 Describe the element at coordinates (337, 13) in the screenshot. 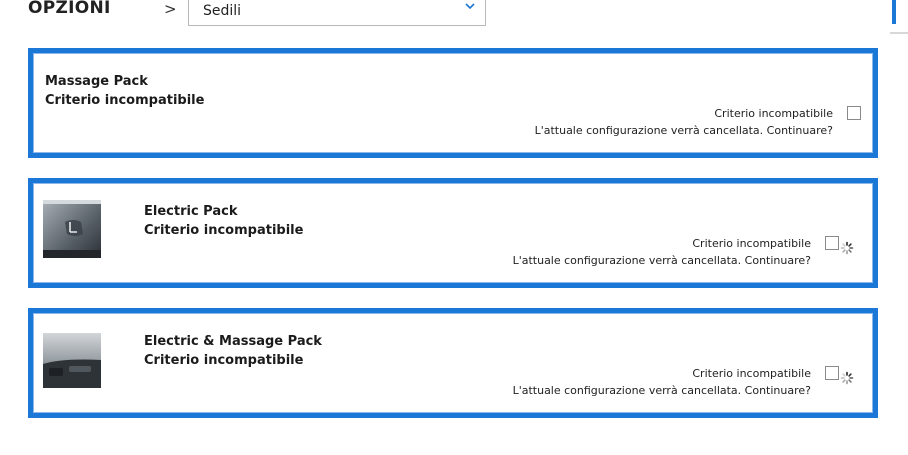

I see `category-select: Sedili` at that location.